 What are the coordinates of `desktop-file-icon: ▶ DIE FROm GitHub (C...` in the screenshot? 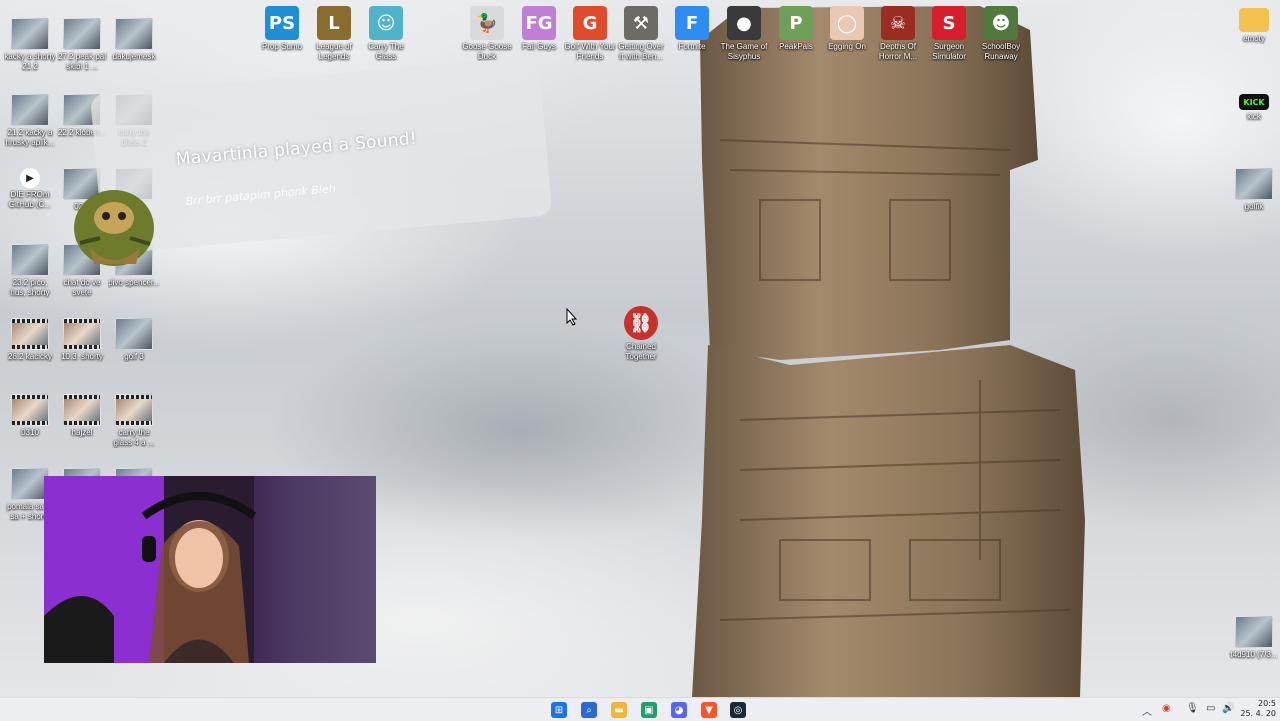 It's located at (30, 189).